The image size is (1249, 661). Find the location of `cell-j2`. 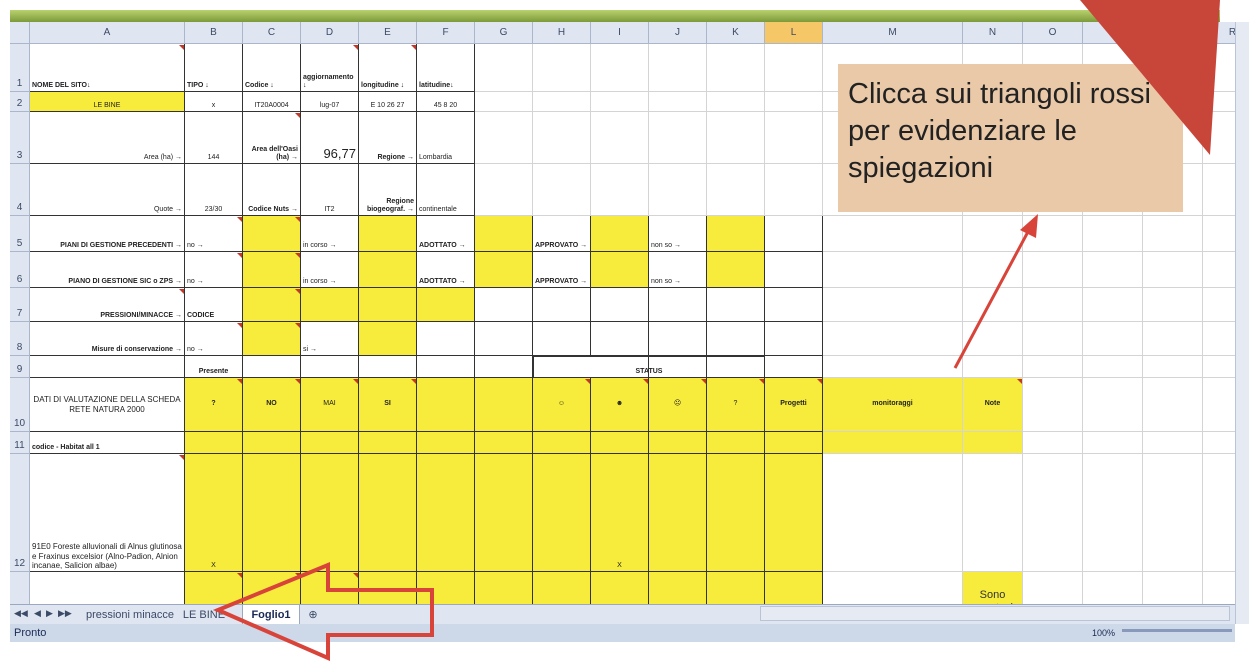

cell-j2 is located at coordinates (678, 102).